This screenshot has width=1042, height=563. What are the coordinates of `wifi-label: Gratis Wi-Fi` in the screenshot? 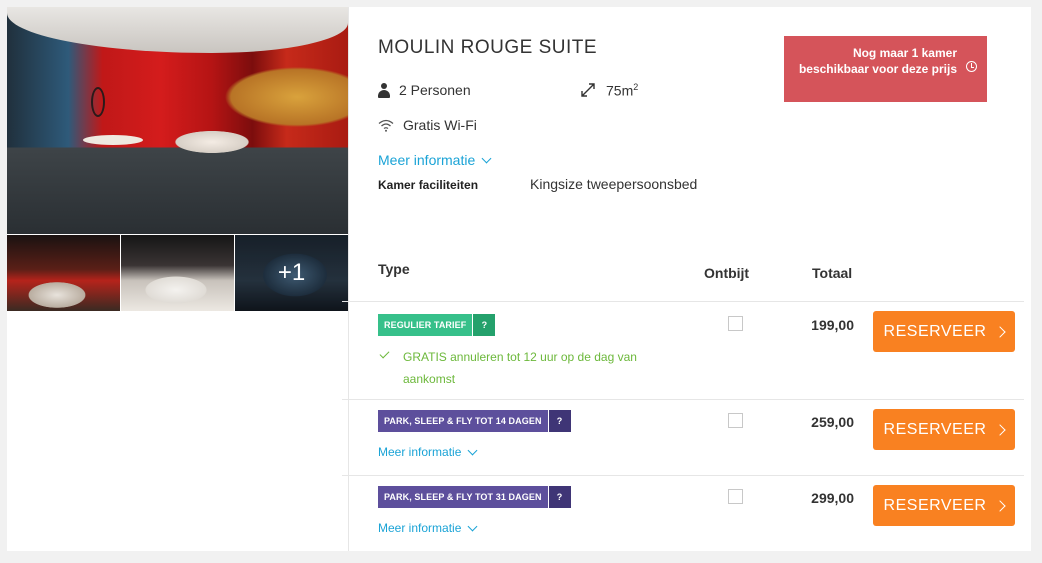 It's located at (440, 125).